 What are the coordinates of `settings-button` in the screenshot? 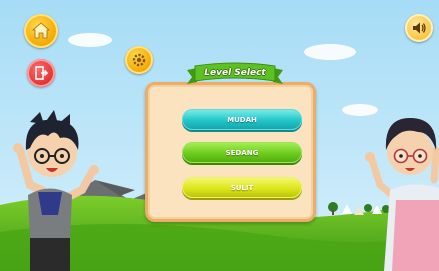 It's located at (139, 60).